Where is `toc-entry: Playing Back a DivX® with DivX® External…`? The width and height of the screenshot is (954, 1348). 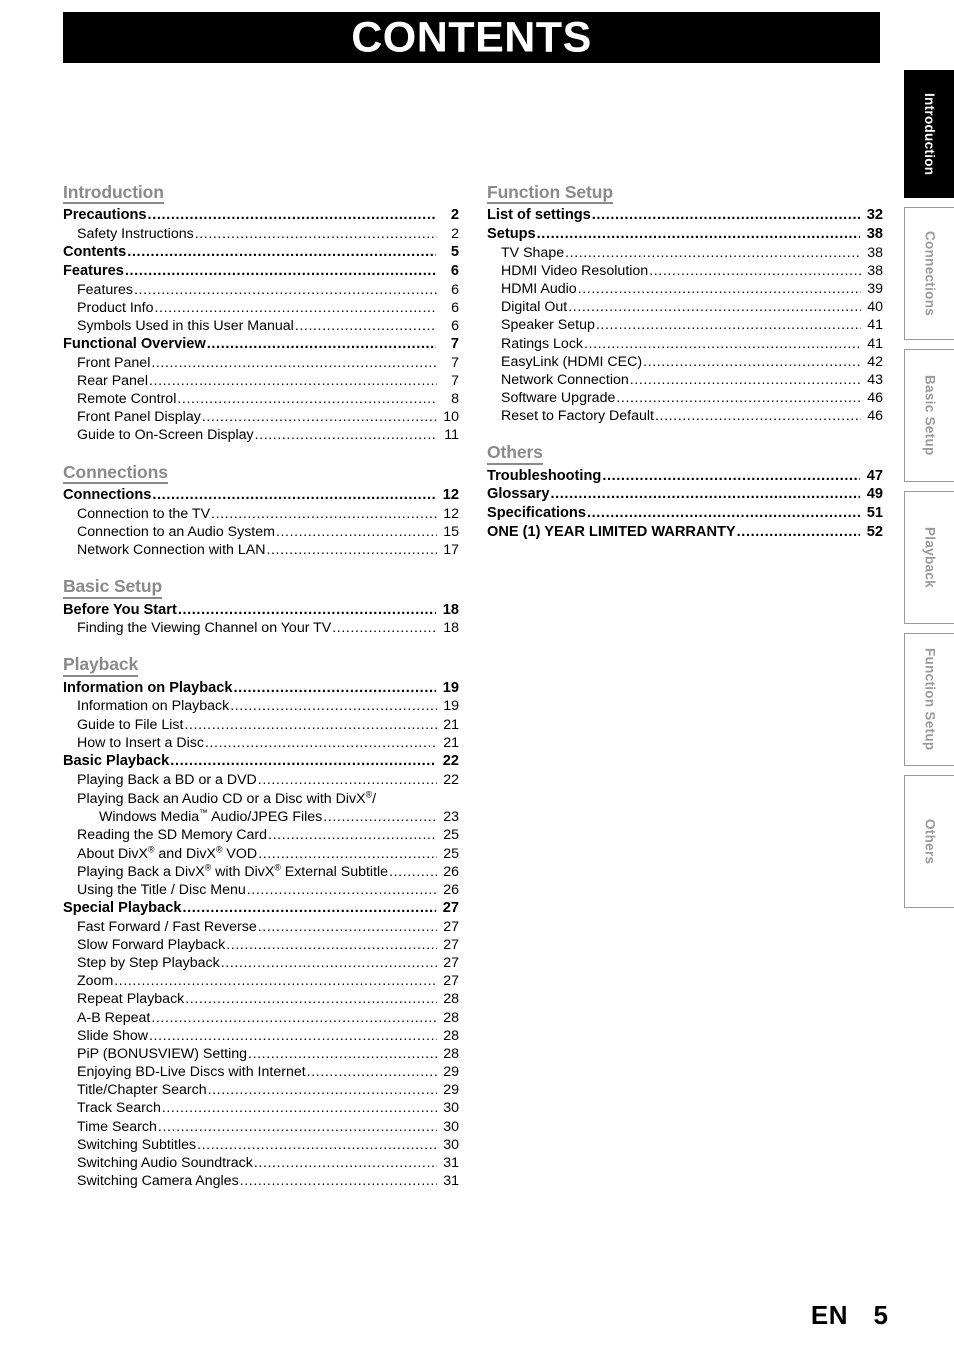 toc-entry: Playing Back a DivX® with DivX® External… is located at coordinates (268, 872).